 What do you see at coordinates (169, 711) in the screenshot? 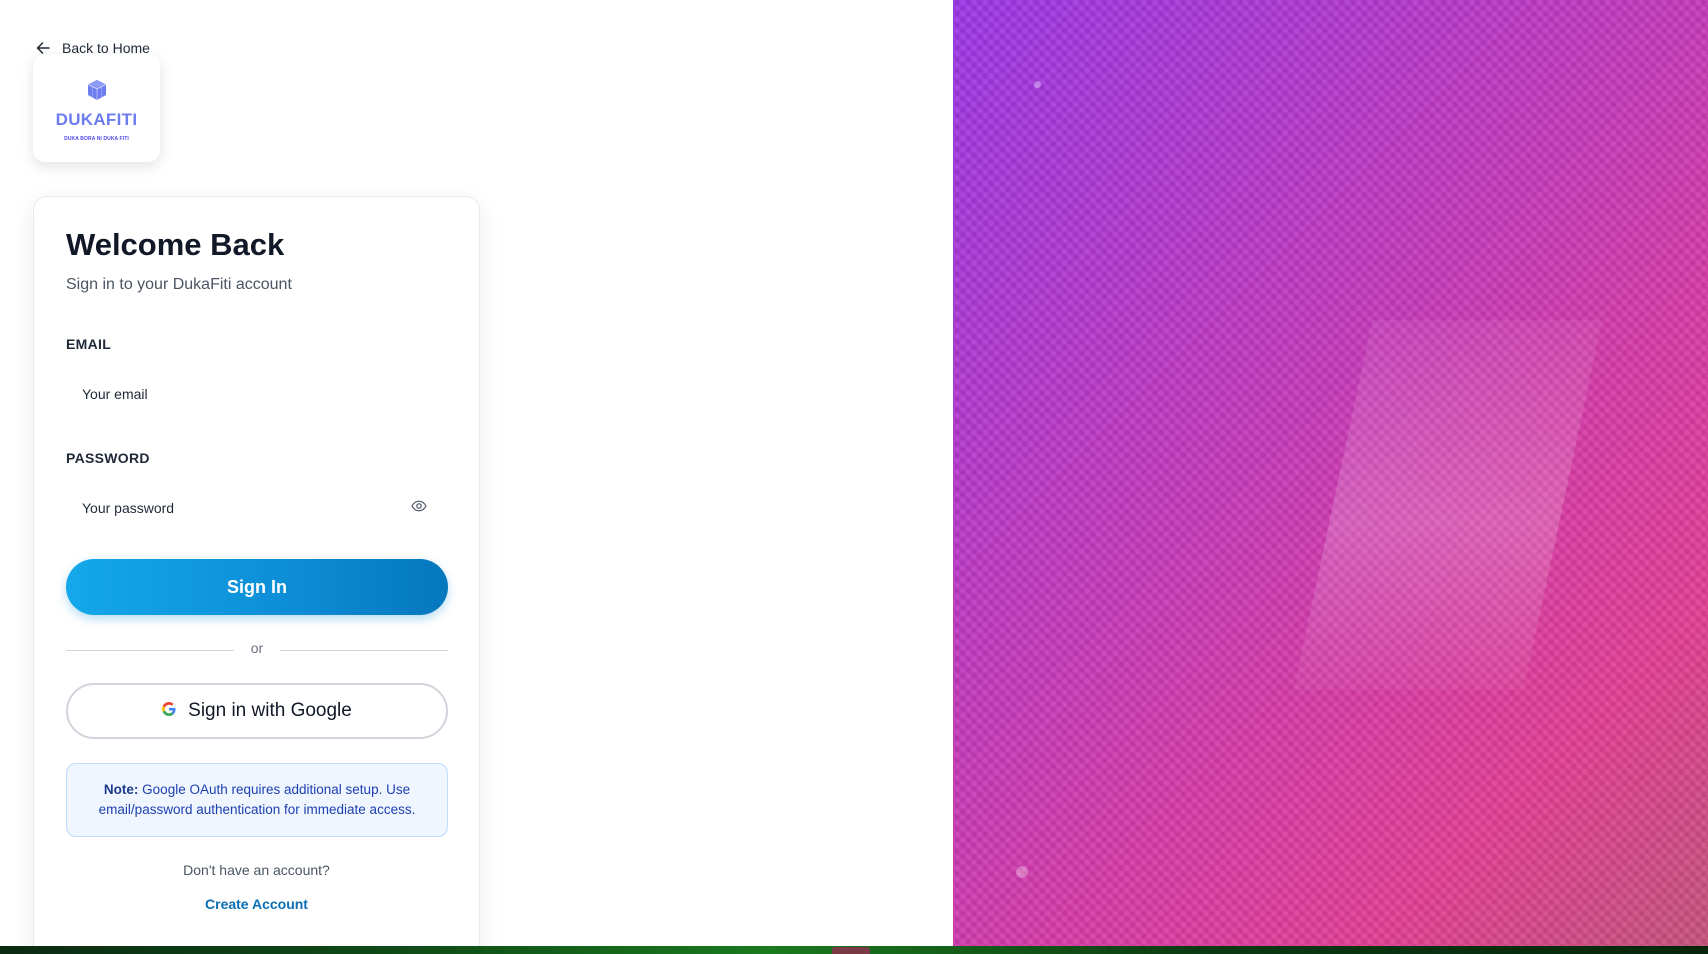
I see `google-icon` at bounding box center [169, 711].